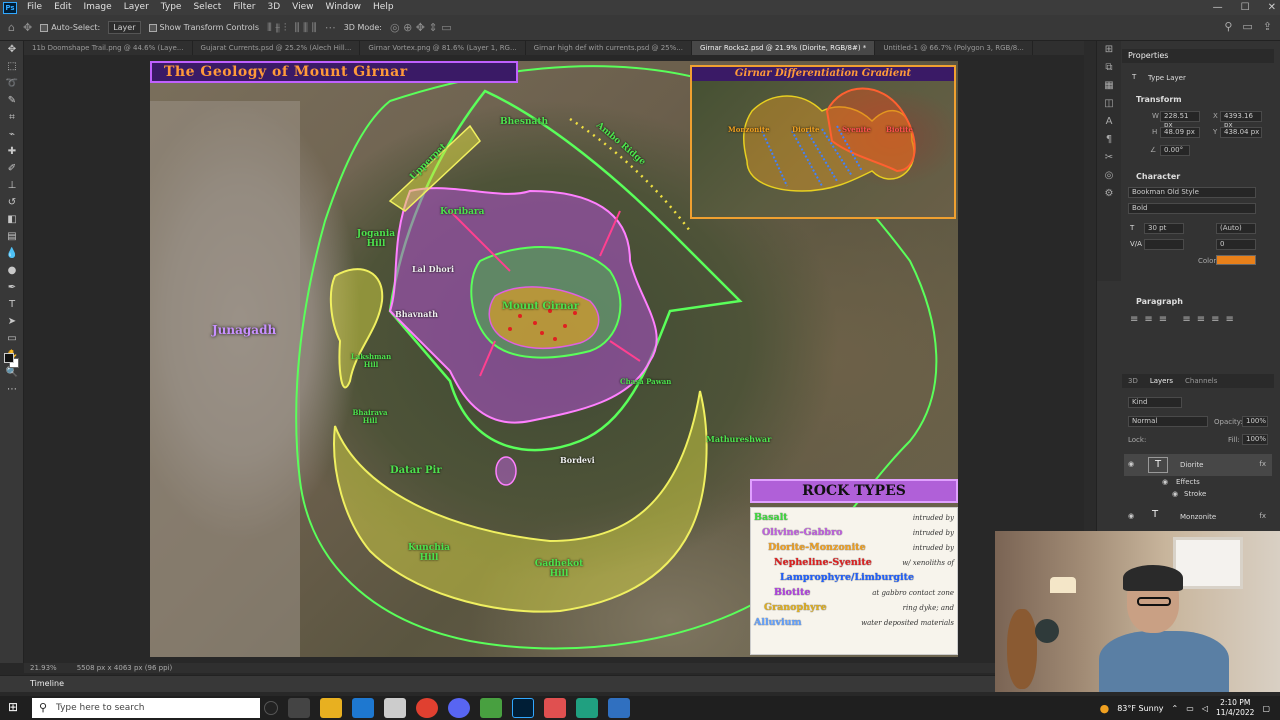  What do you see at coordinates (330, 27) in the screenshot?
I see `more-options-icon: ⋯` at bounding box center [330, 27].